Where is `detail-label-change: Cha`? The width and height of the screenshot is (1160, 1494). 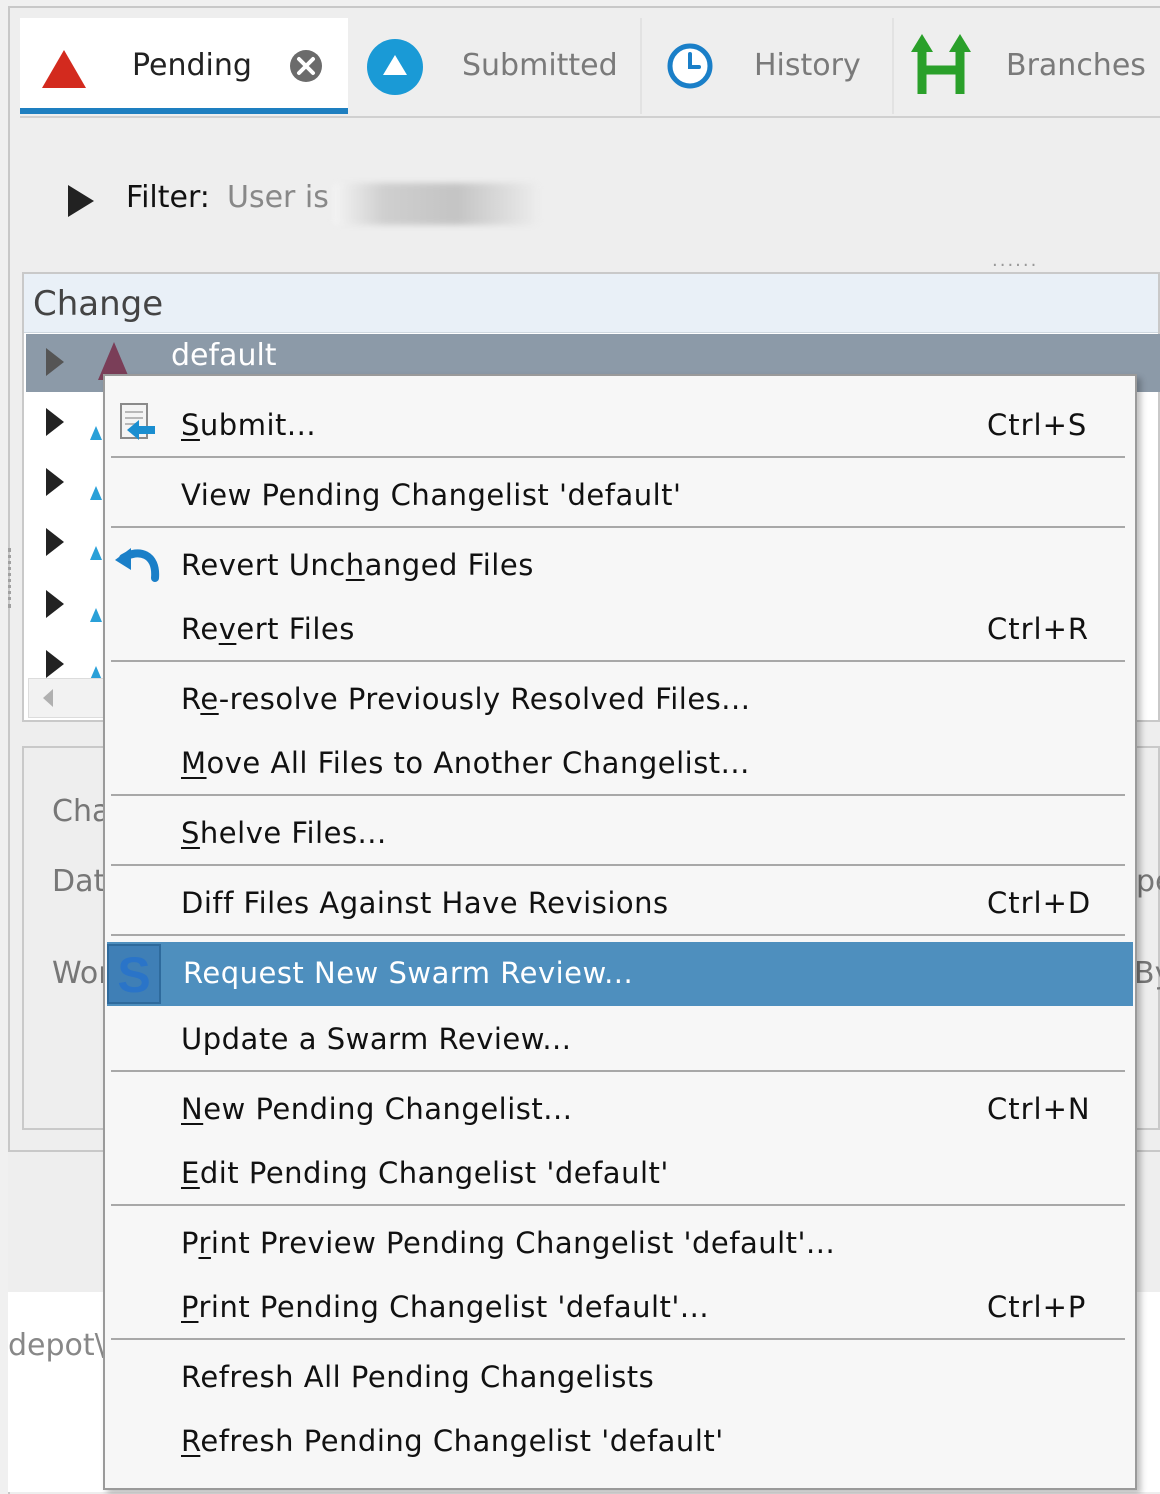
detail-label-change: Cha is located at coordinates (81, 811).